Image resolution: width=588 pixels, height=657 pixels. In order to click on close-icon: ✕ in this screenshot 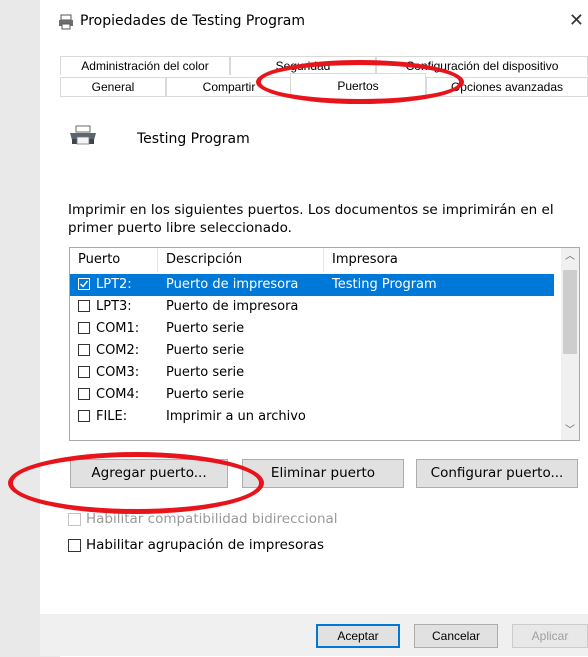, I will do `click(576, 20)`.